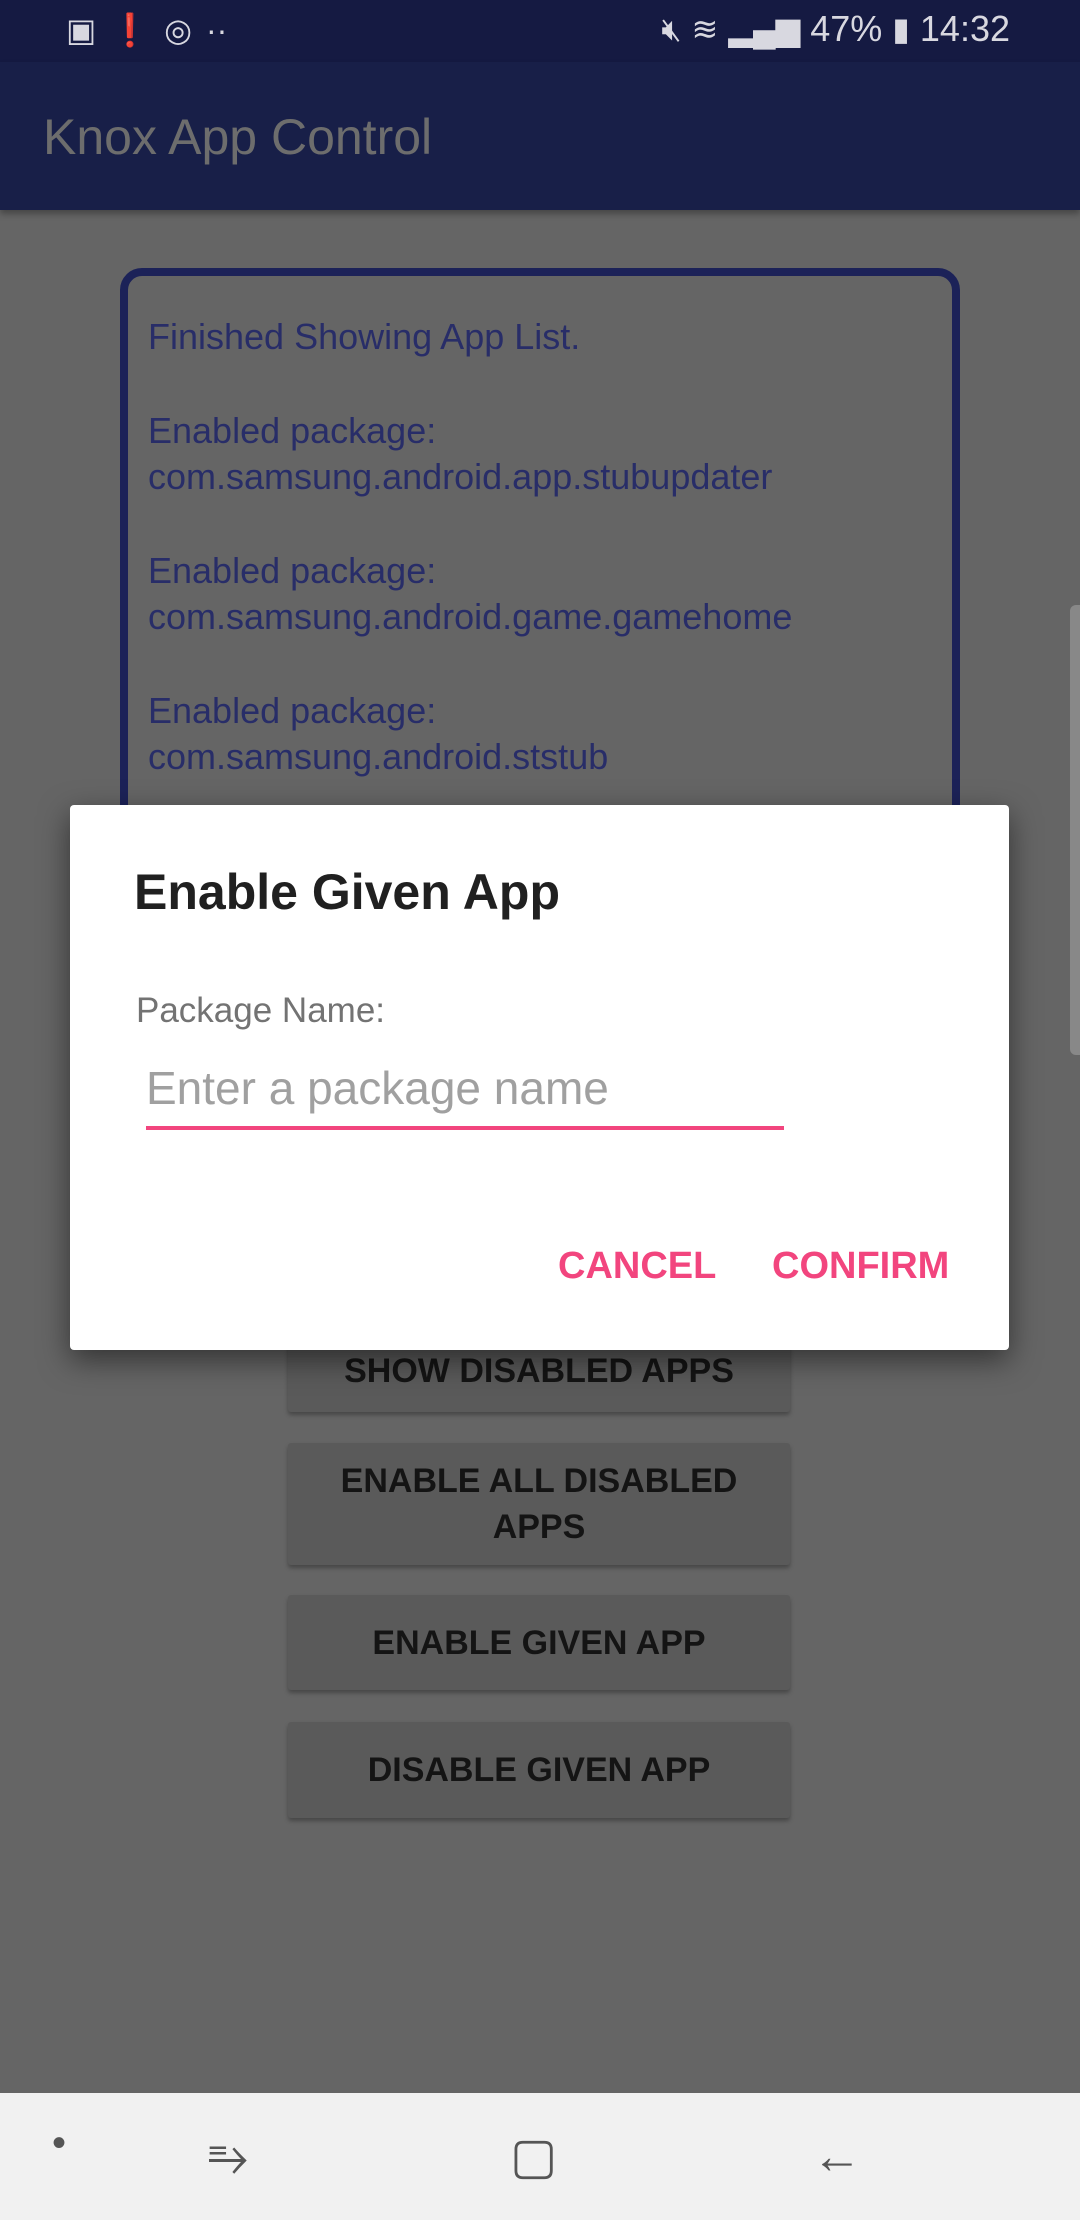  Describe the element at coordinates (540, 31) in the screenshot. I see `status-bar: ▣ ❗ ◎ ·· 🔇︎ ≋ ▂▄▆ 47% ▮ 14:32` at that location.